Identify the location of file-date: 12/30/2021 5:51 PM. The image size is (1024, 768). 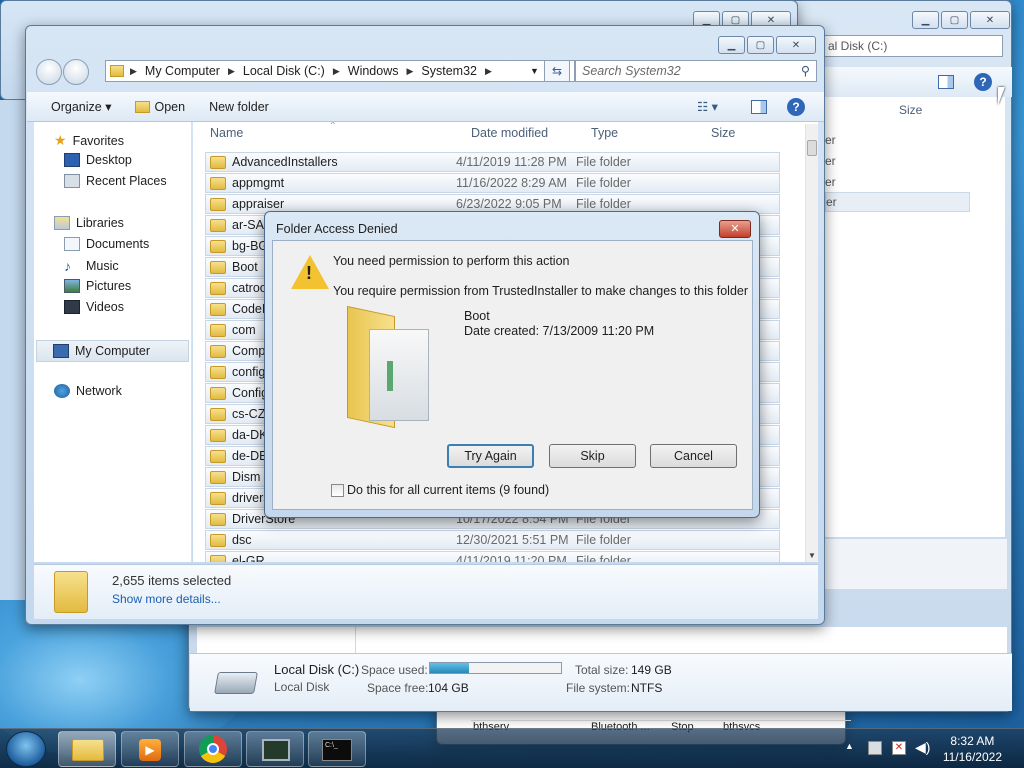
(512, 540).